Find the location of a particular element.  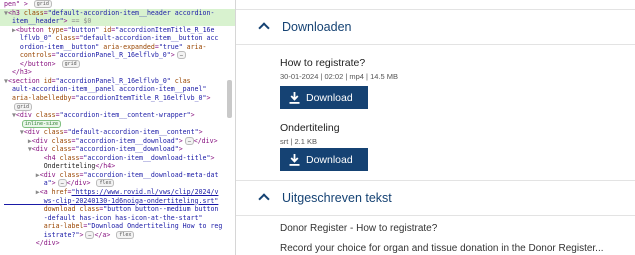

dom-tree-token: "accordion-item__download-meta-dat is located at coordinates (151, 174).